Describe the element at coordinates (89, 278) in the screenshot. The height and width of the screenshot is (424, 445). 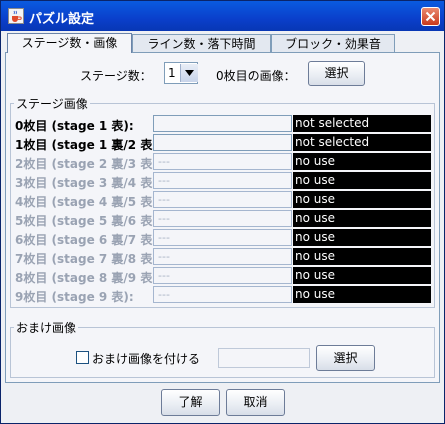
I see `row-label-8: 8枚目 (stage 8 裏/9 表):` at that location.